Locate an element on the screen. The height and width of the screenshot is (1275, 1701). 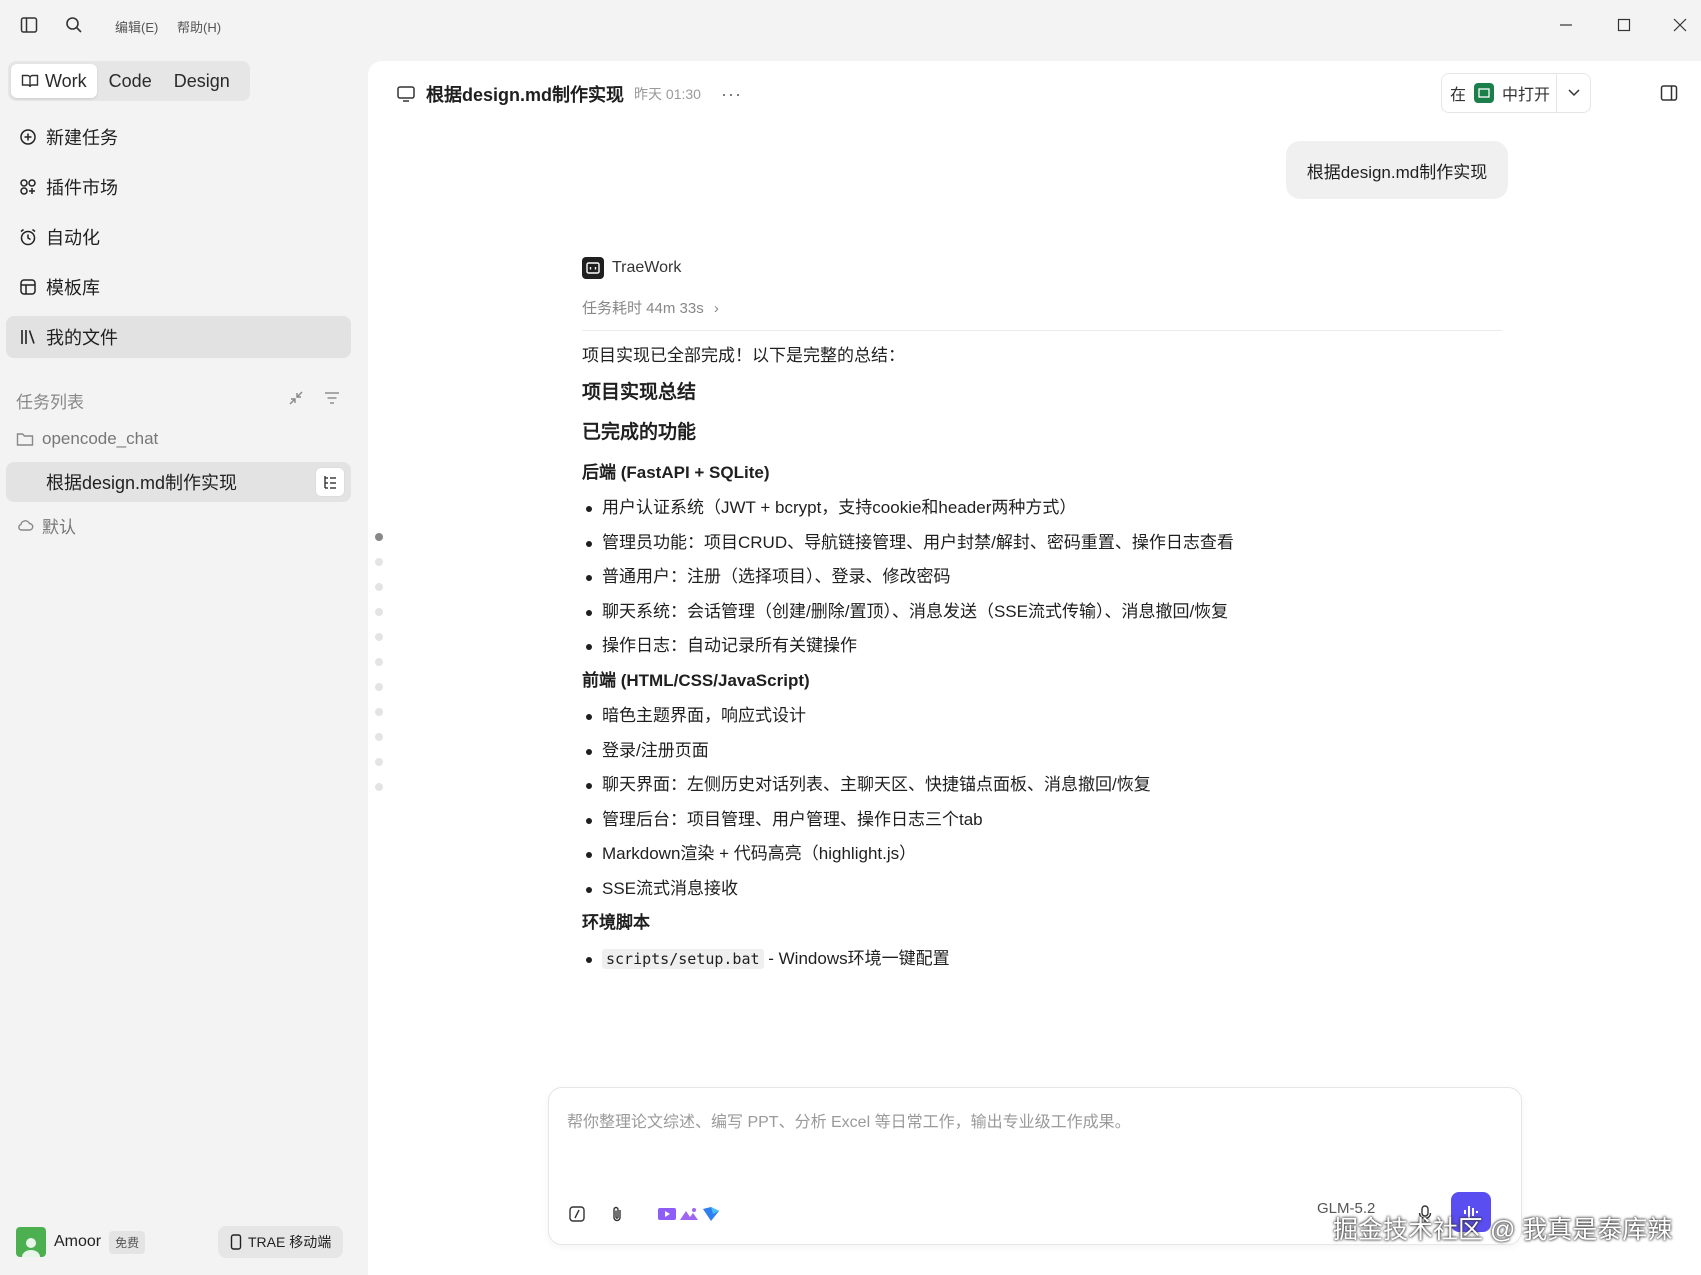
list-item: 登录/注册页面 is located at coordinates (1042, 751).